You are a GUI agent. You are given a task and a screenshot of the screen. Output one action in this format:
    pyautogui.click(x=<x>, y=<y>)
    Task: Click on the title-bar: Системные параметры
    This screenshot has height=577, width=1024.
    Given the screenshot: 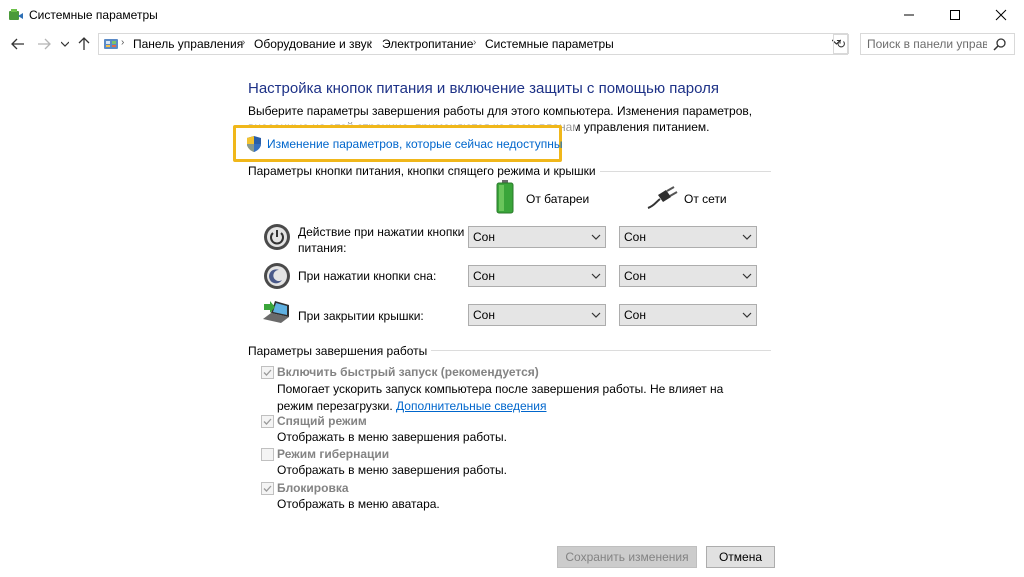 What is the action you would take?
    pyautogui.click(x=512, y=15)
    